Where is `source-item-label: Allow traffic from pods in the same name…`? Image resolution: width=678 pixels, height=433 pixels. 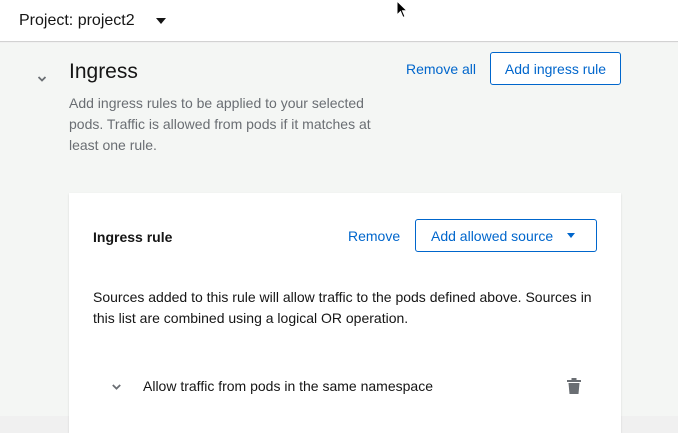 source-item-label: Allow traffic from pods in the same name… is located at coordinates (288, 386).